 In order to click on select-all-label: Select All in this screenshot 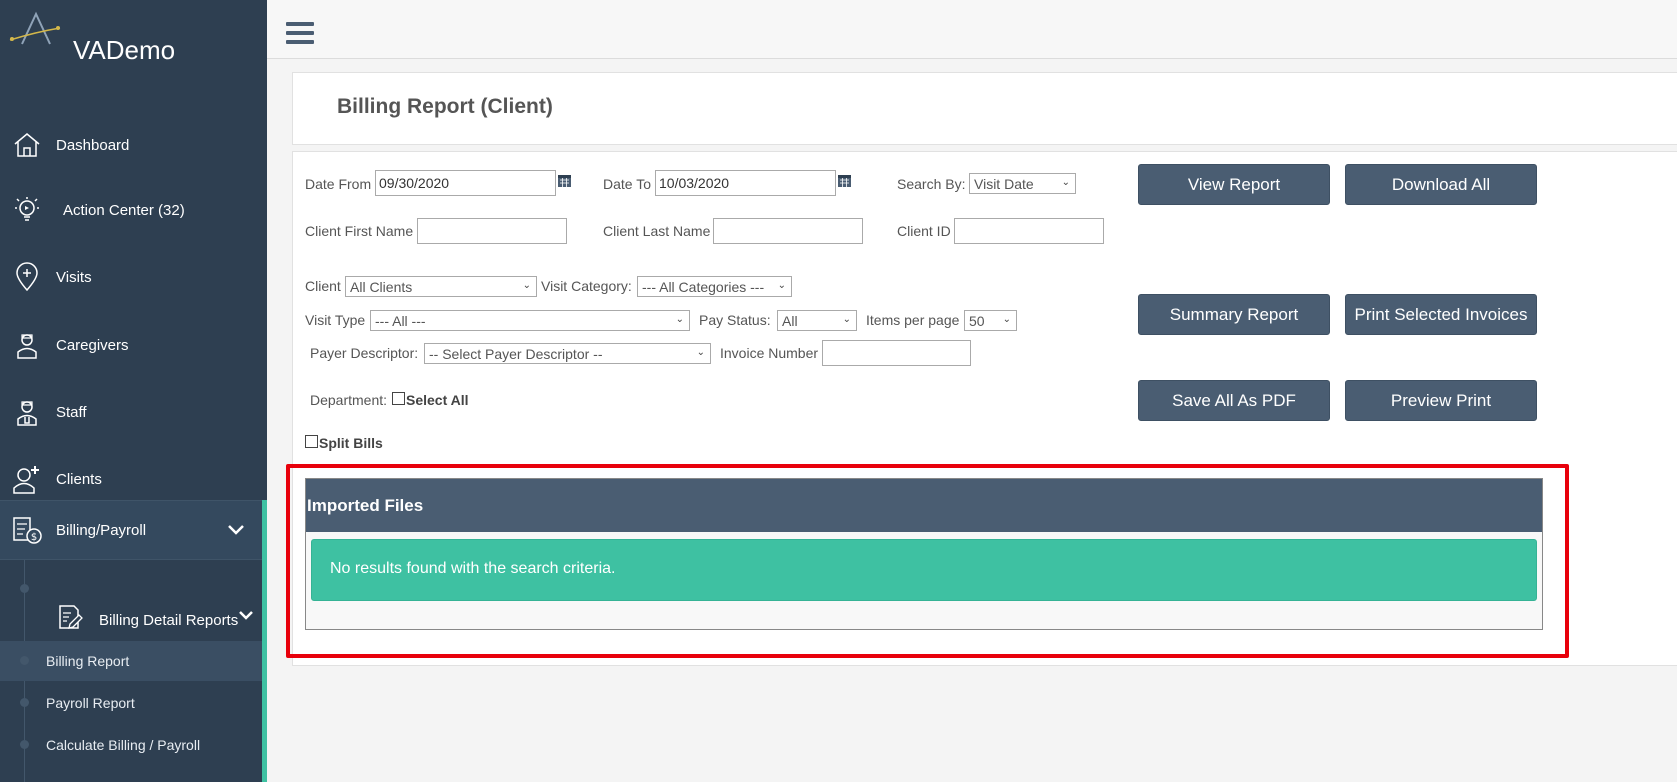, I will do `click(437, 400)`.